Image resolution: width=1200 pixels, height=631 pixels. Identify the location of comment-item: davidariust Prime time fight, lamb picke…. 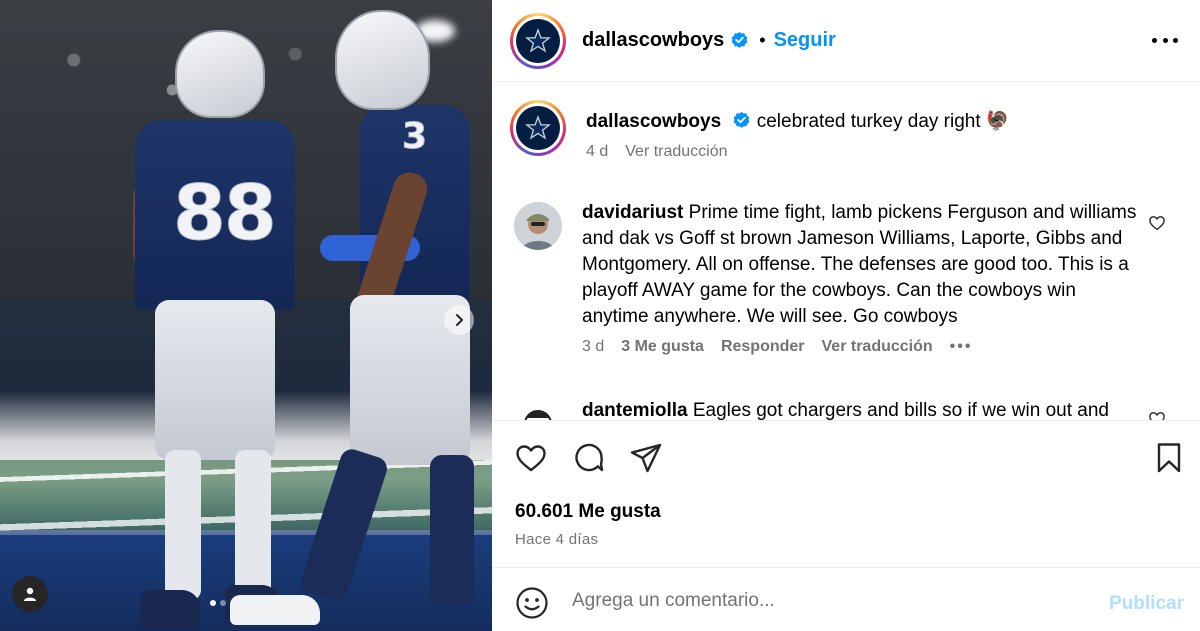
(837, 278).